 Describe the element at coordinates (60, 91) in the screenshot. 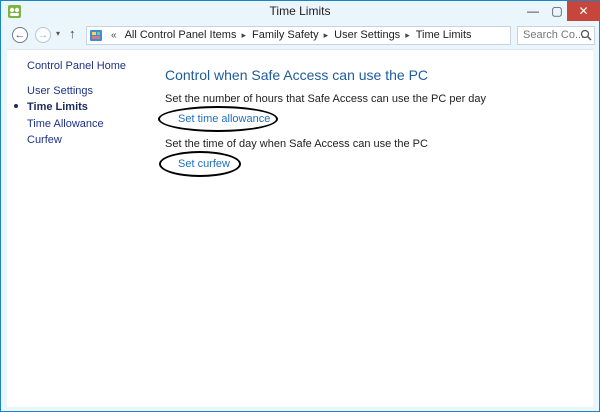

I see `sidebar-item-user-settings: User Settings` at that location.